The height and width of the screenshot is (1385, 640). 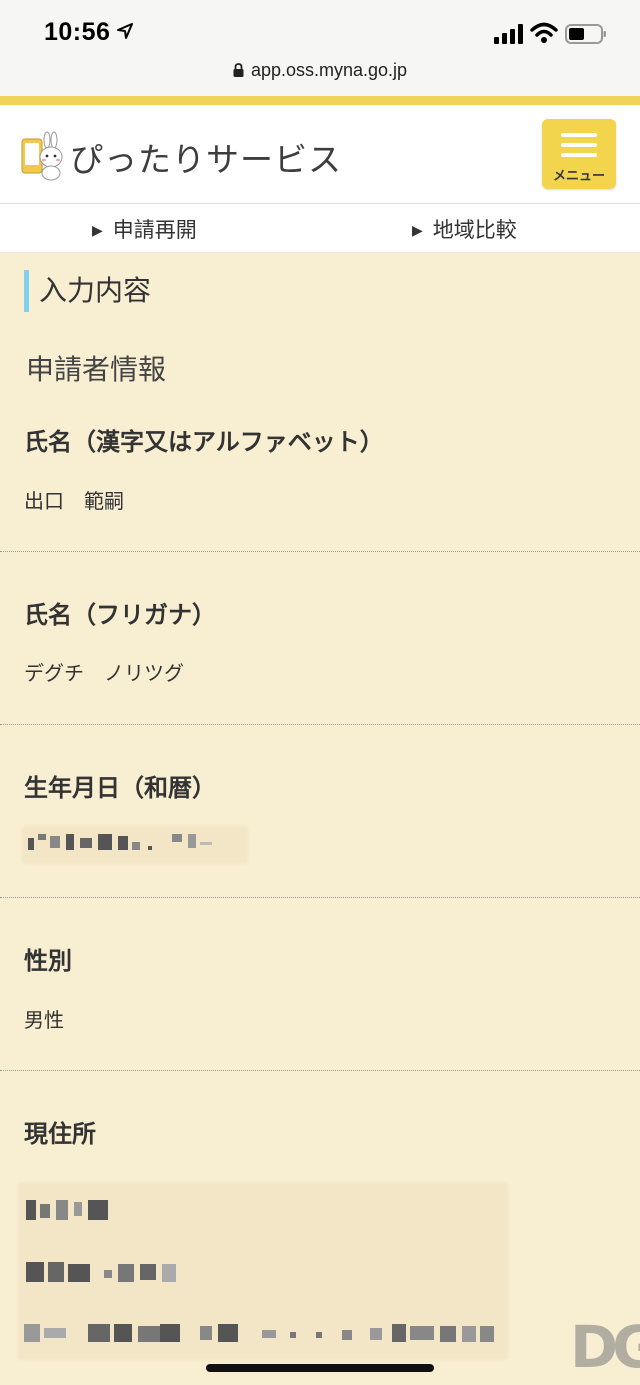 I want to click on site-header: ぴったりサービス メニュー, so click(x=320, y=154).